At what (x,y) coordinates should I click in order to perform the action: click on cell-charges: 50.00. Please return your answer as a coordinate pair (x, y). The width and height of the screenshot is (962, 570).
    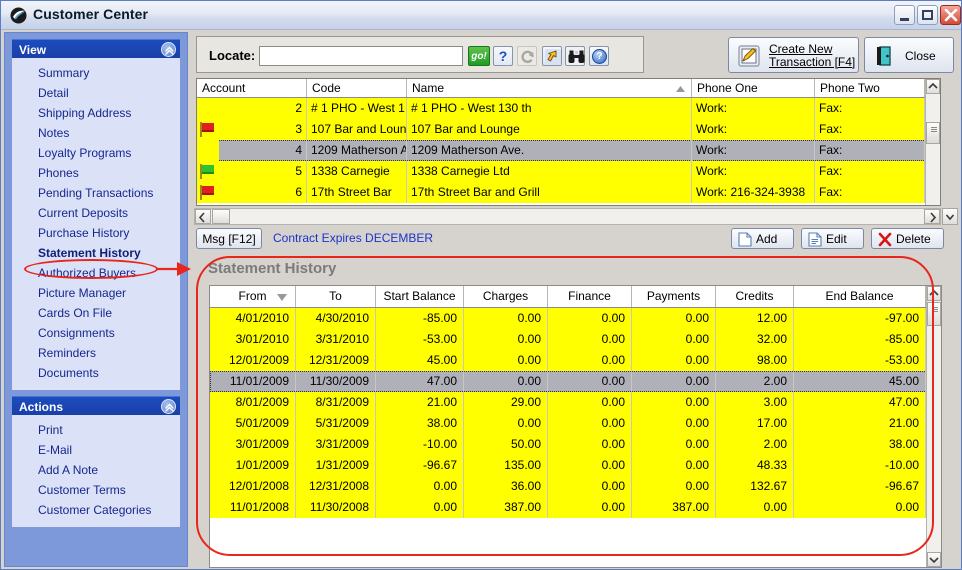
    Looking at the image, I should click on (506, 444).